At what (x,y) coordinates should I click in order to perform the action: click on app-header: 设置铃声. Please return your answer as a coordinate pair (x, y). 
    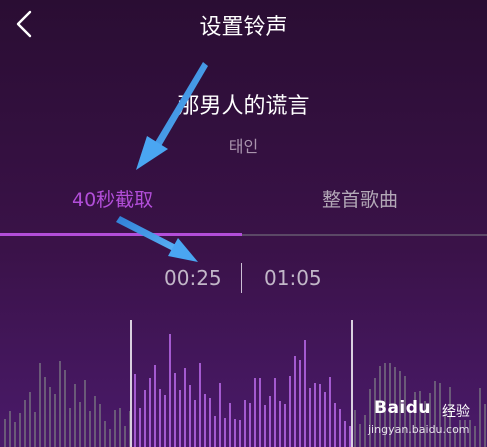
    Looking at the image, I should click on (243, 25).